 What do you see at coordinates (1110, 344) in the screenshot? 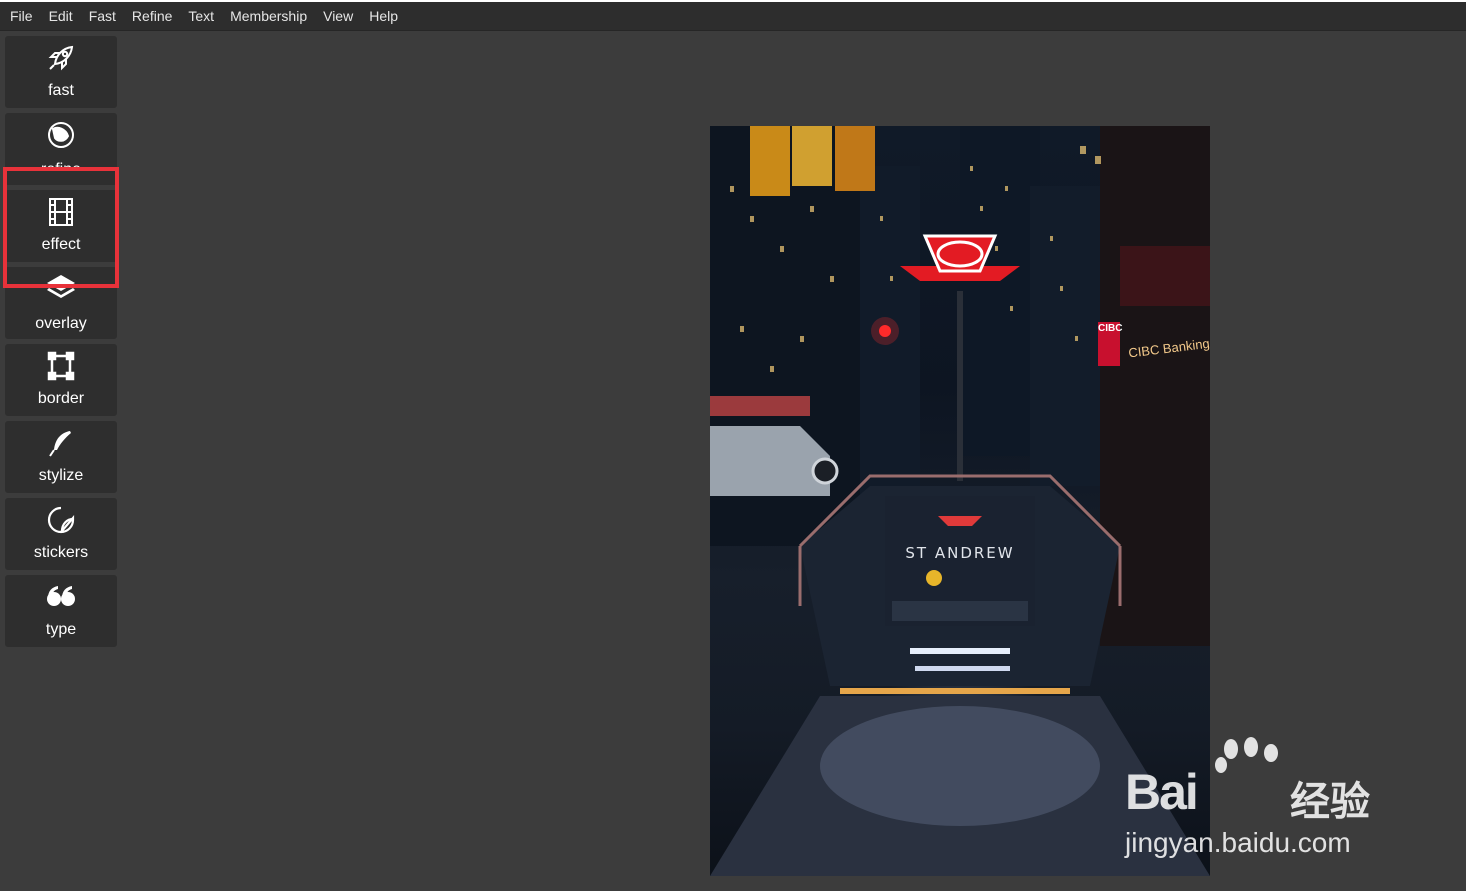
I see `bank-logo: CIBC` at bounding box center [1110, 344].